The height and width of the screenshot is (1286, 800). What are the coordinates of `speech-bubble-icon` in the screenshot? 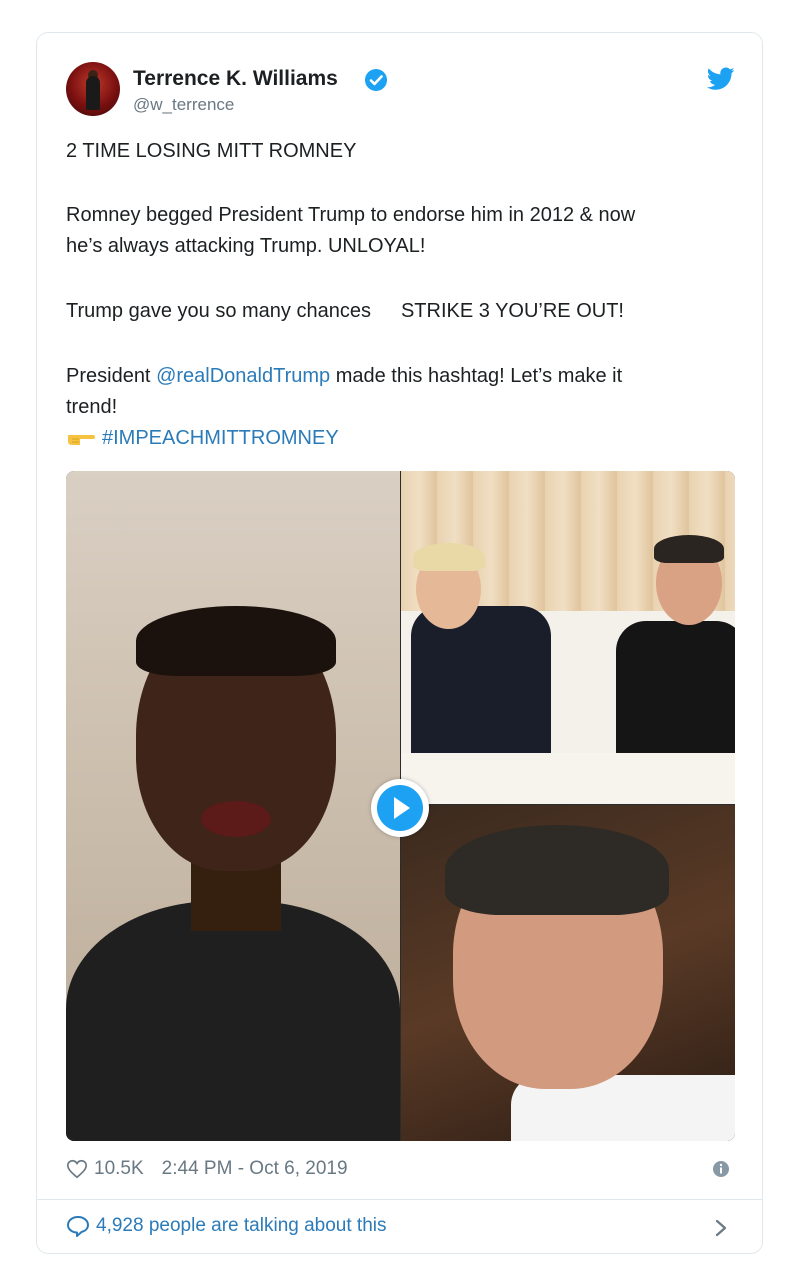 It's located at (78, 1226).